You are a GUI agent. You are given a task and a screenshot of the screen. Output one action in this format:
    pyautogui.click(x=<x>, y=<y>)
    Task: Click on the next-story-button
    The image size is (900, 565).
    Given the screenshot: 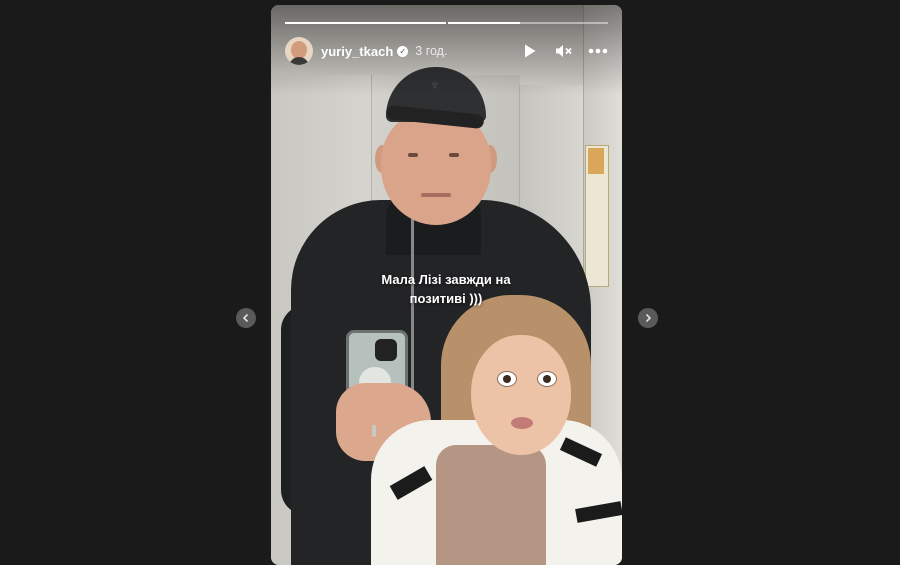 What is the action you would take?
    pyautogui.click(x=648, y=318)
    